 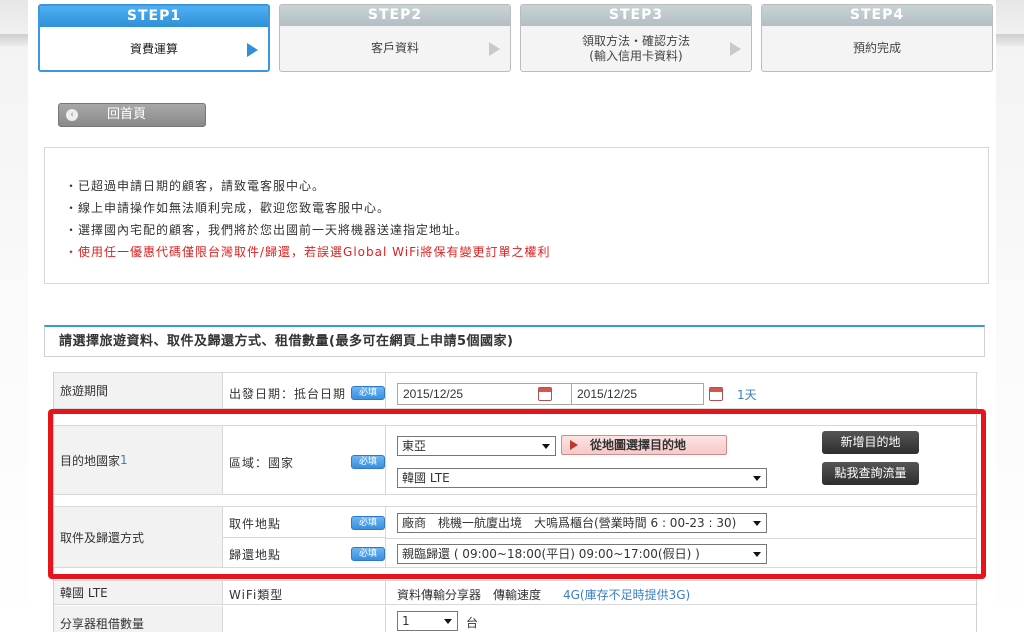 I want to click on pickup-sublabel: 取件地點, so click(x=255, y=524).